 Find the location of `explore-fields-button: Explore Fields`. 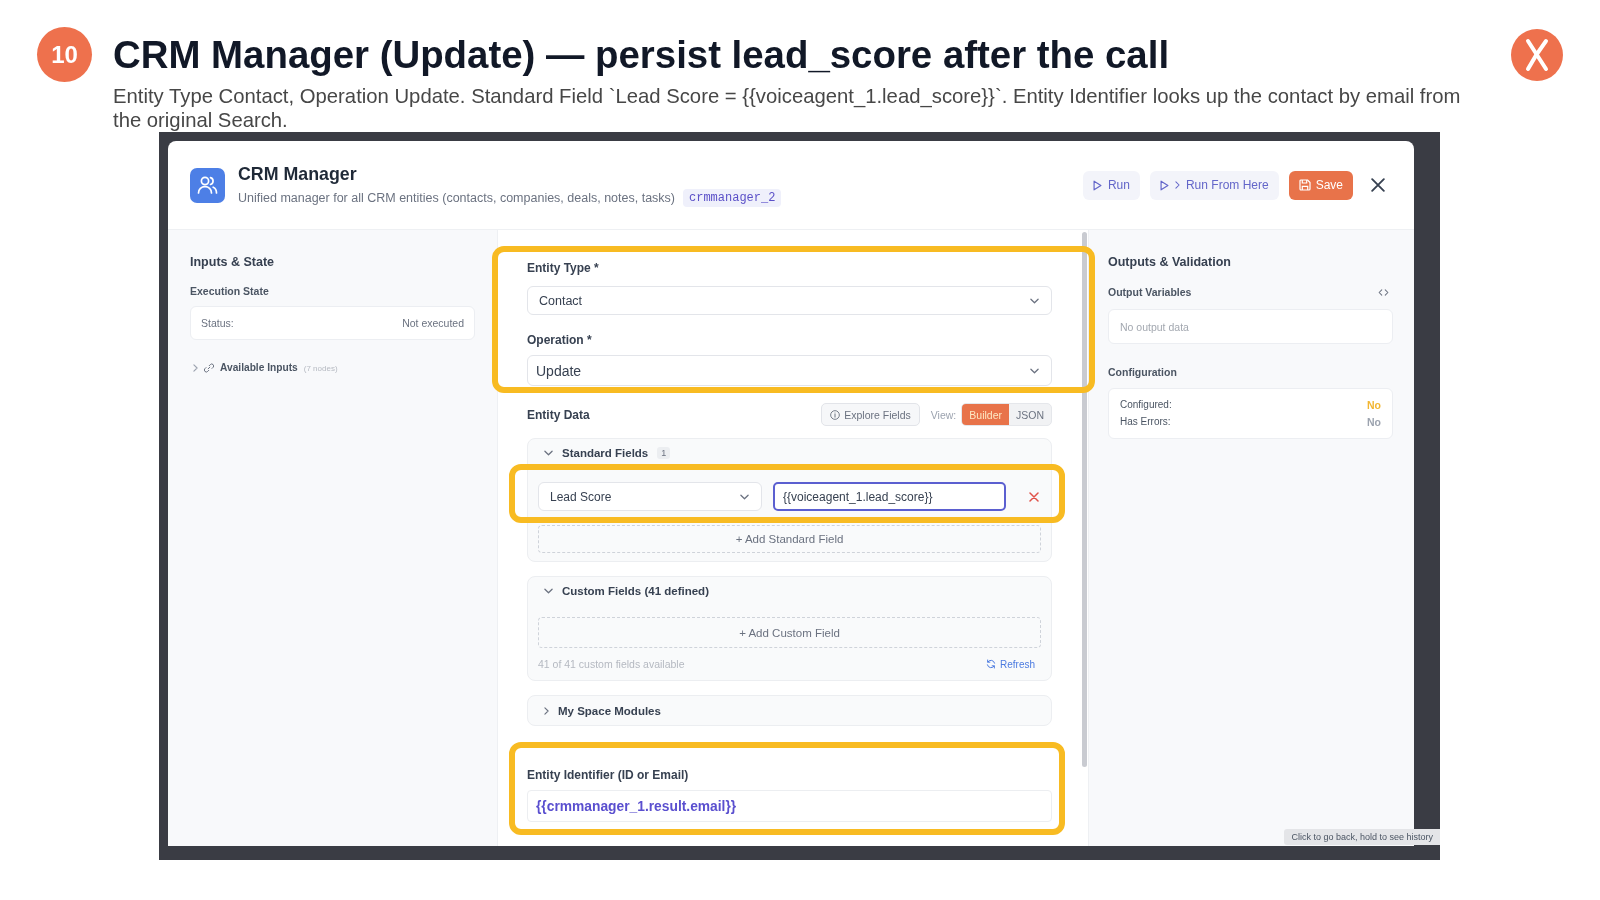

explore-fields-button: Explore Fields is located at coordinates (870, 414).